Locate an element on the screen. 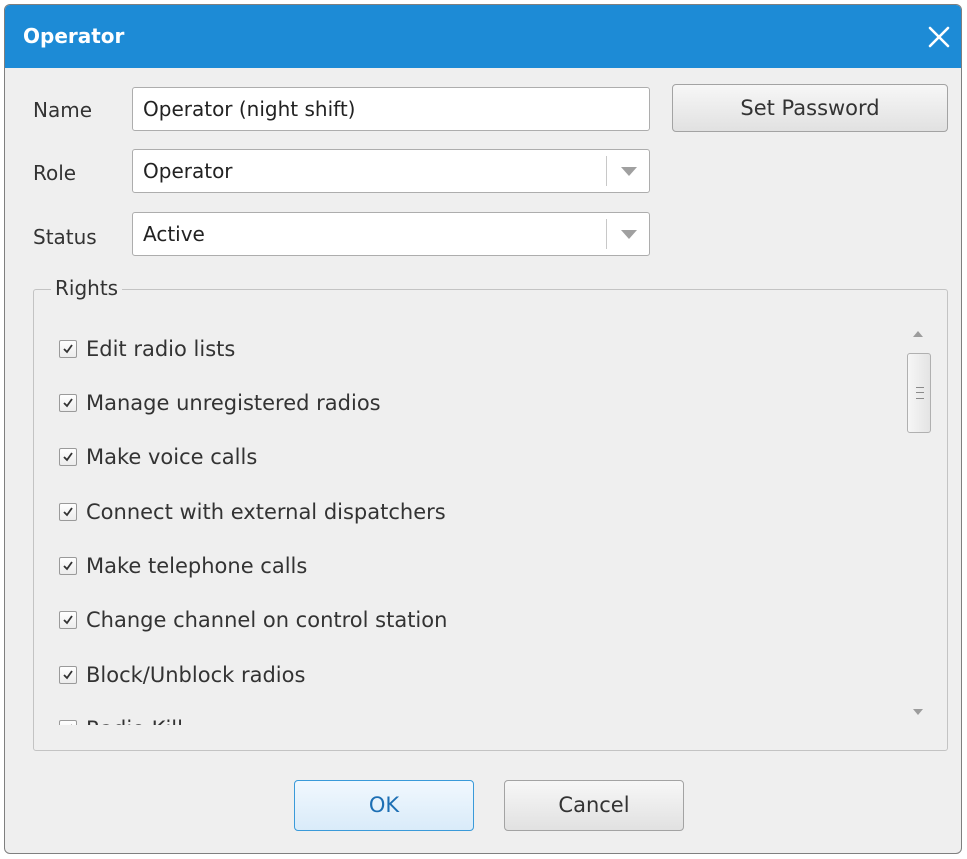 The width and height of the screenshot is (967, 859). ok-button: OK is located at coordinates (384, 805).